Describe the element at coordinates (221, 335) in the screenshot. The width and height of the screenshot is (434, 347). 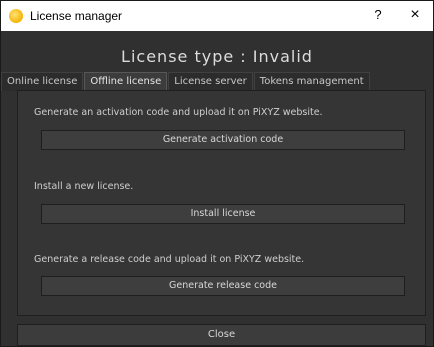
I see `close-button: Close` at that location.